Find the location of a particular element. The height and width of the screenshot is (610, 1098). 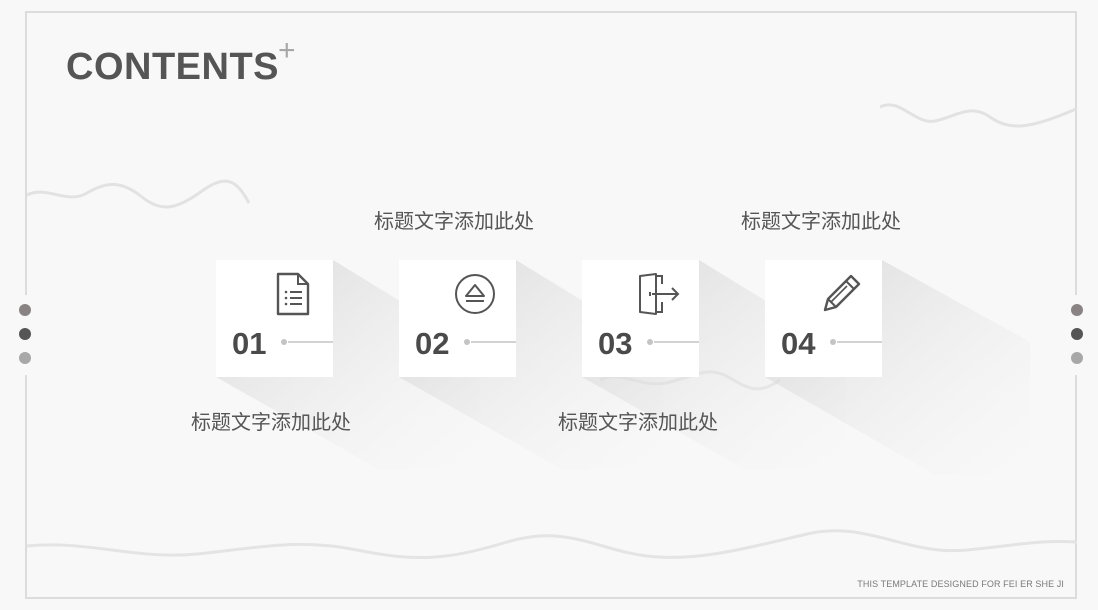

eject-icon is located at coordinates (475, 294).